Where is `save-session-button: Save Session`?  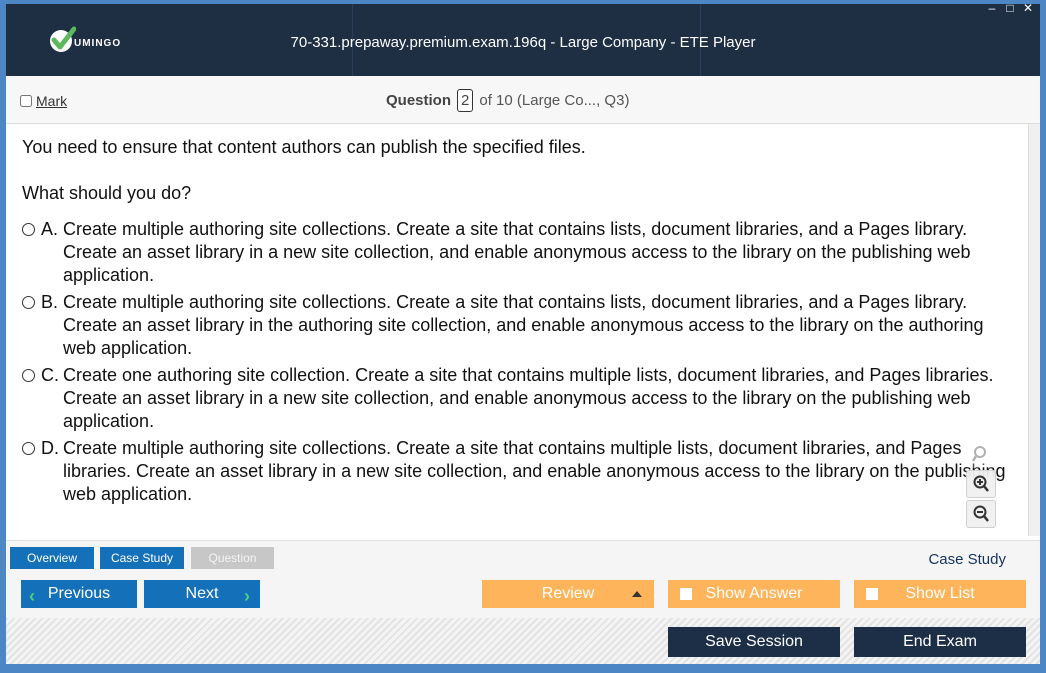
save-session-button: Save Session is located at coordinates (754, 642).